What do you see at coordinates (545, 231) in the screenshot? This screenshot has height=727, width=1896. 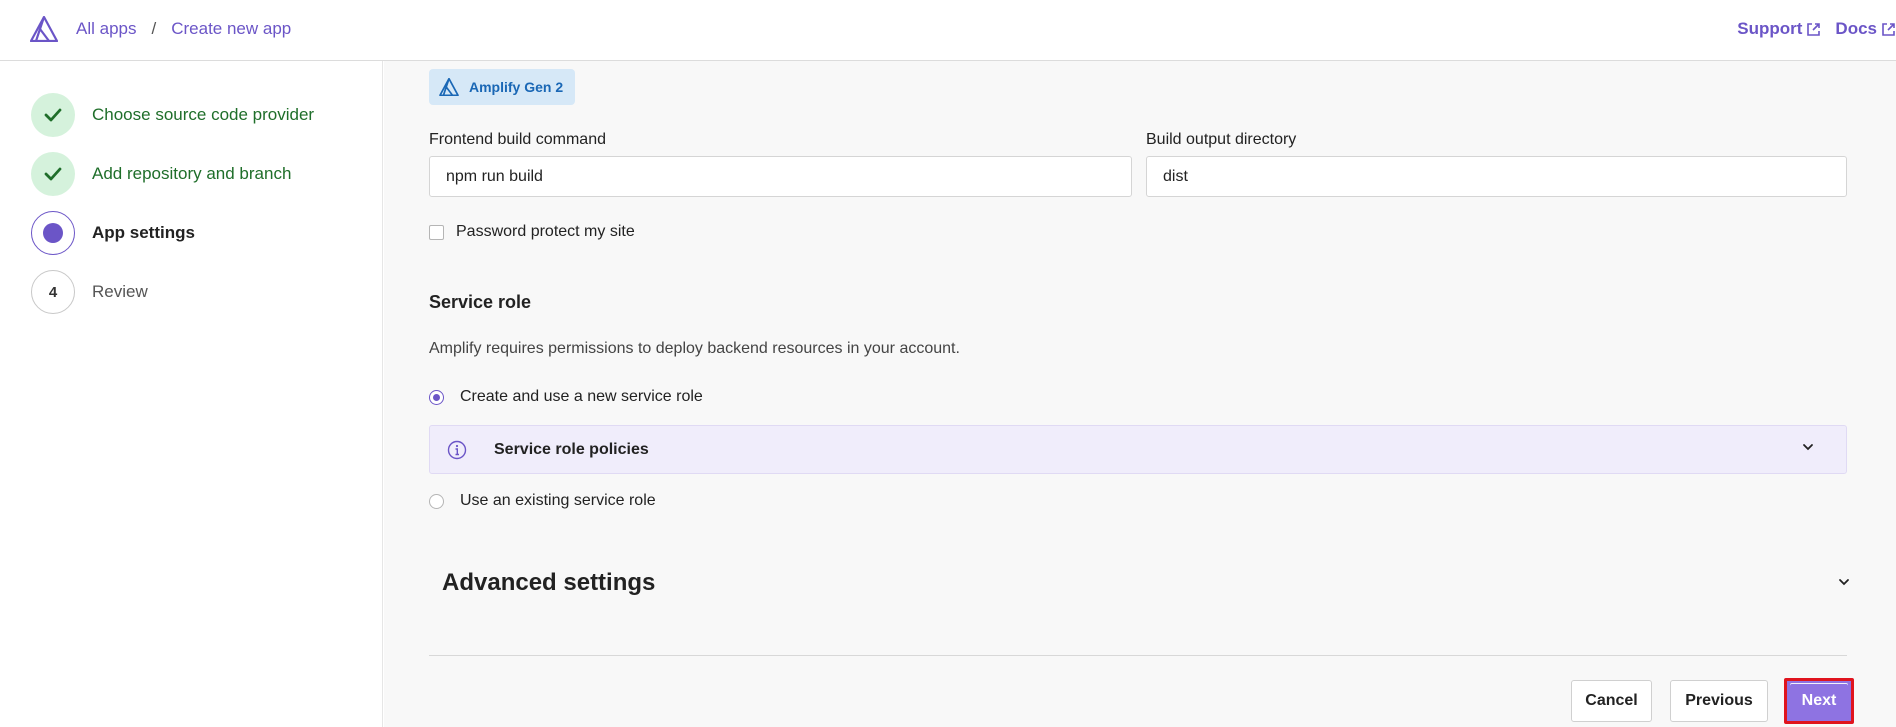 I see `password-protect-label: Password protect my site` at bounding box center [545, 231].